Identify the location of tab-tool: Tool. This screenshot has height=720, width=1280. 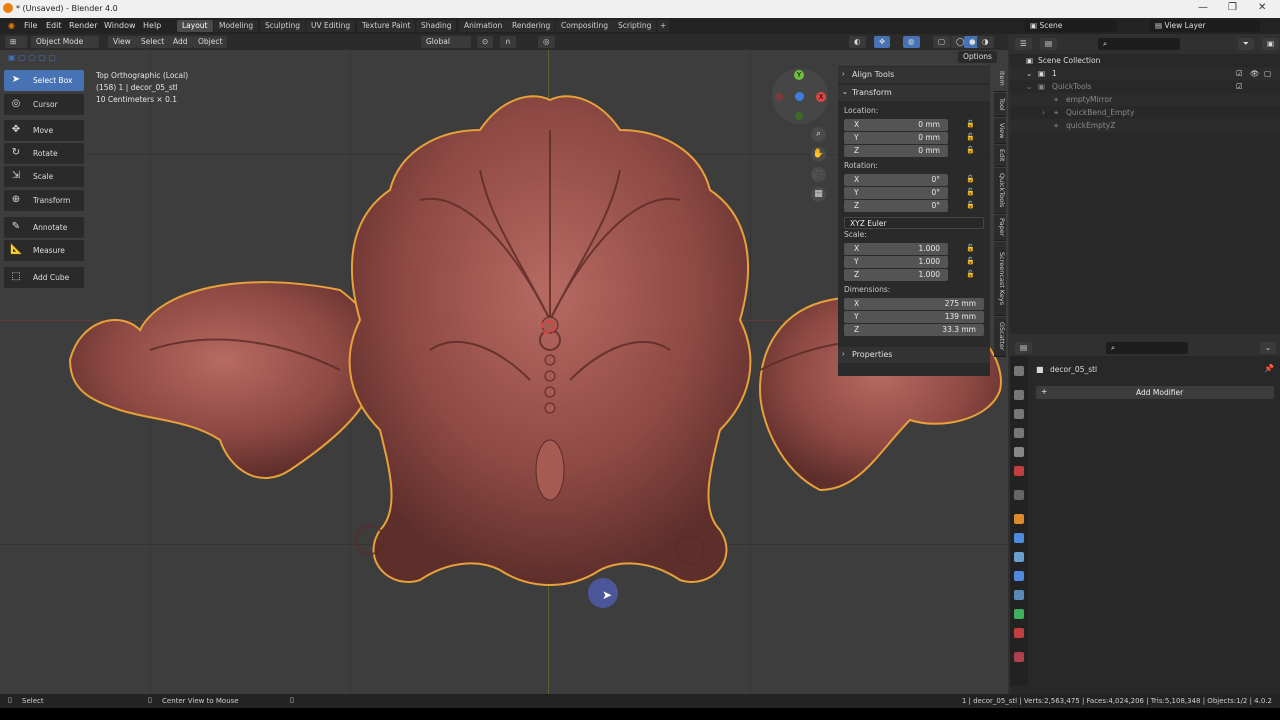
(1000, 105).